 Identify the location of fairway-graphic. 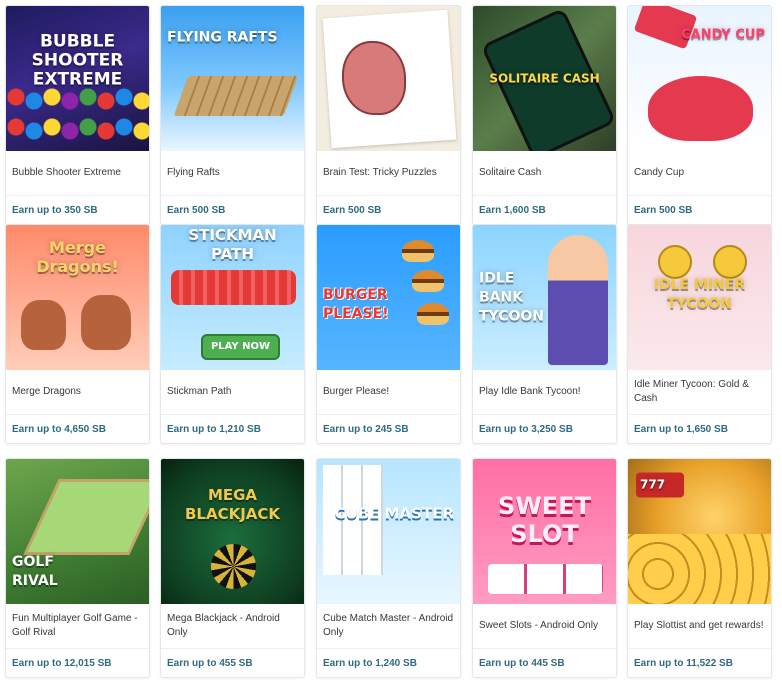
(86, 517).